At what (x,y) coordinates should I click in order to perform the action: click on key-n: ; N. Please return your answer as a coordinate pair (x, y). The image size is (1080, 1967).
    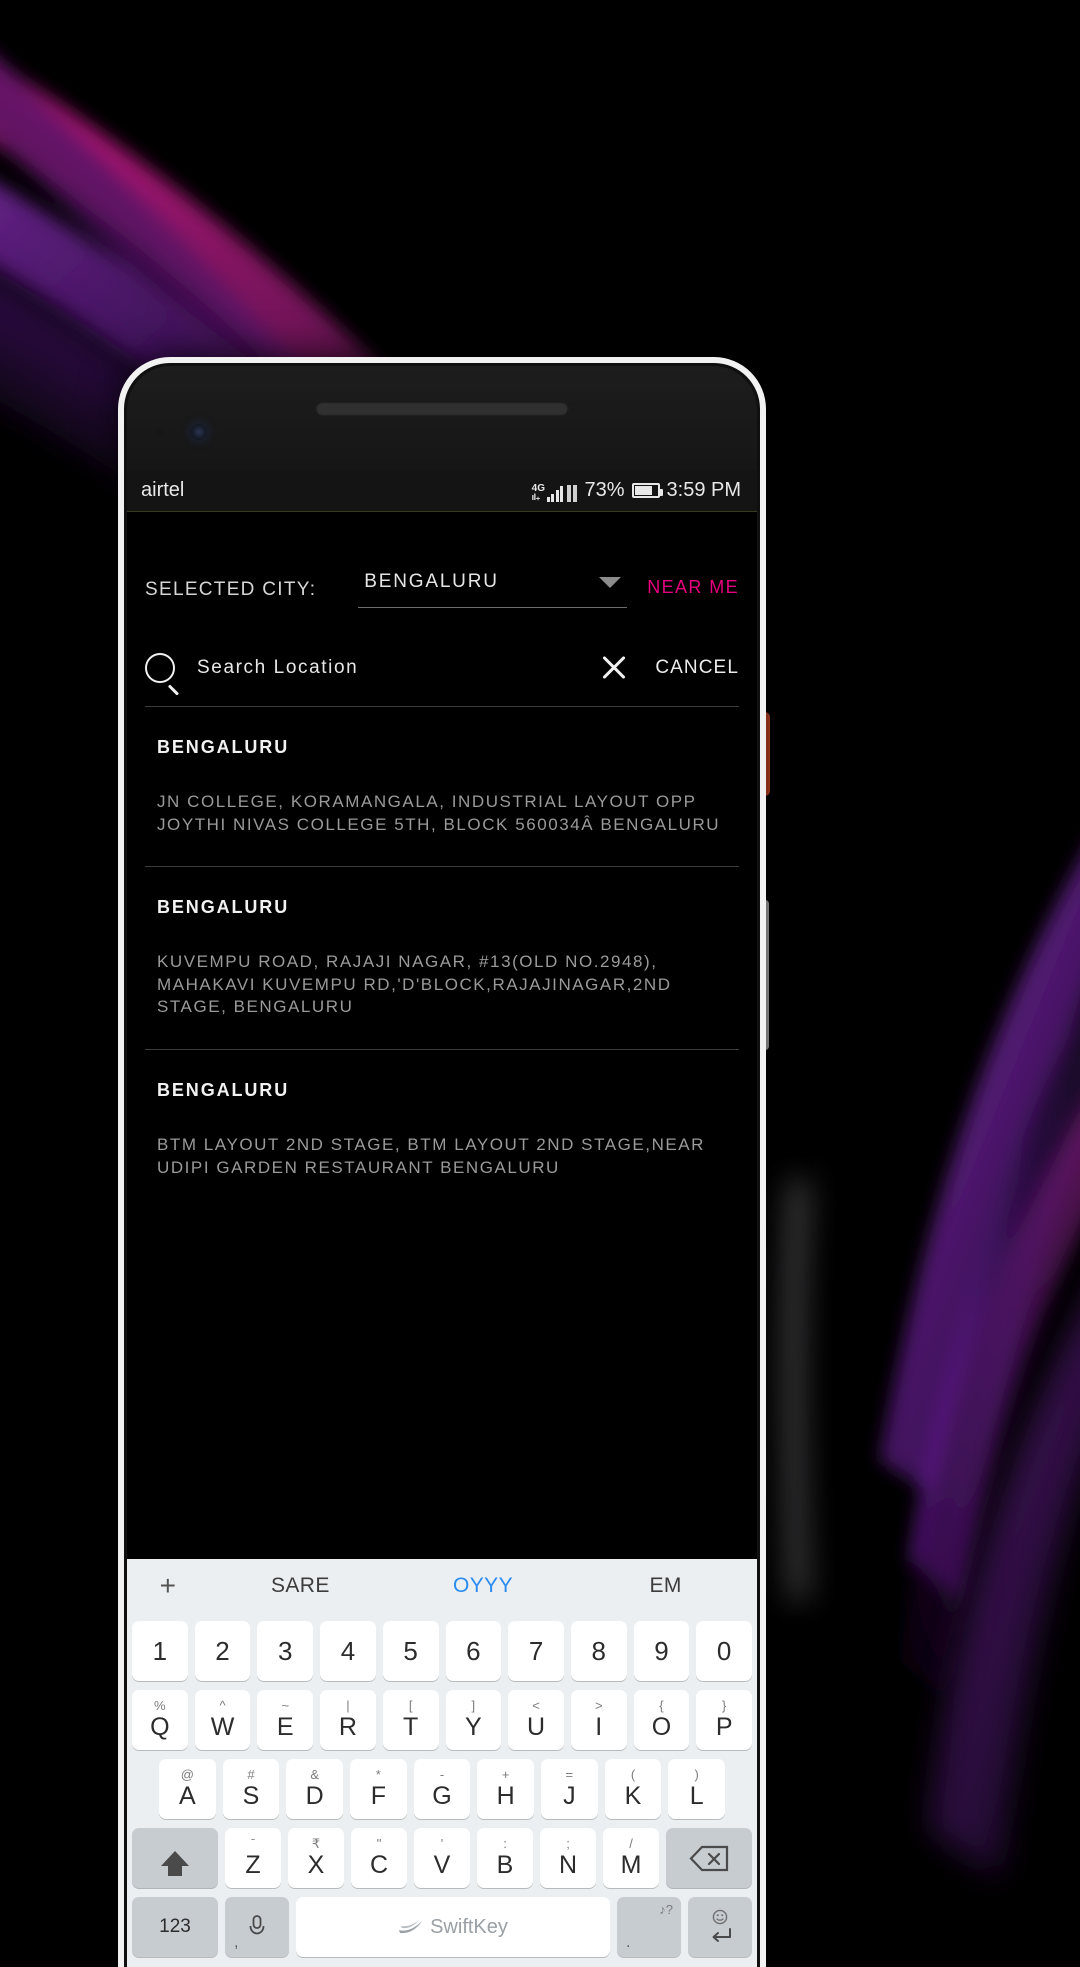
    Looking at the image, I should click on (568, 1858).